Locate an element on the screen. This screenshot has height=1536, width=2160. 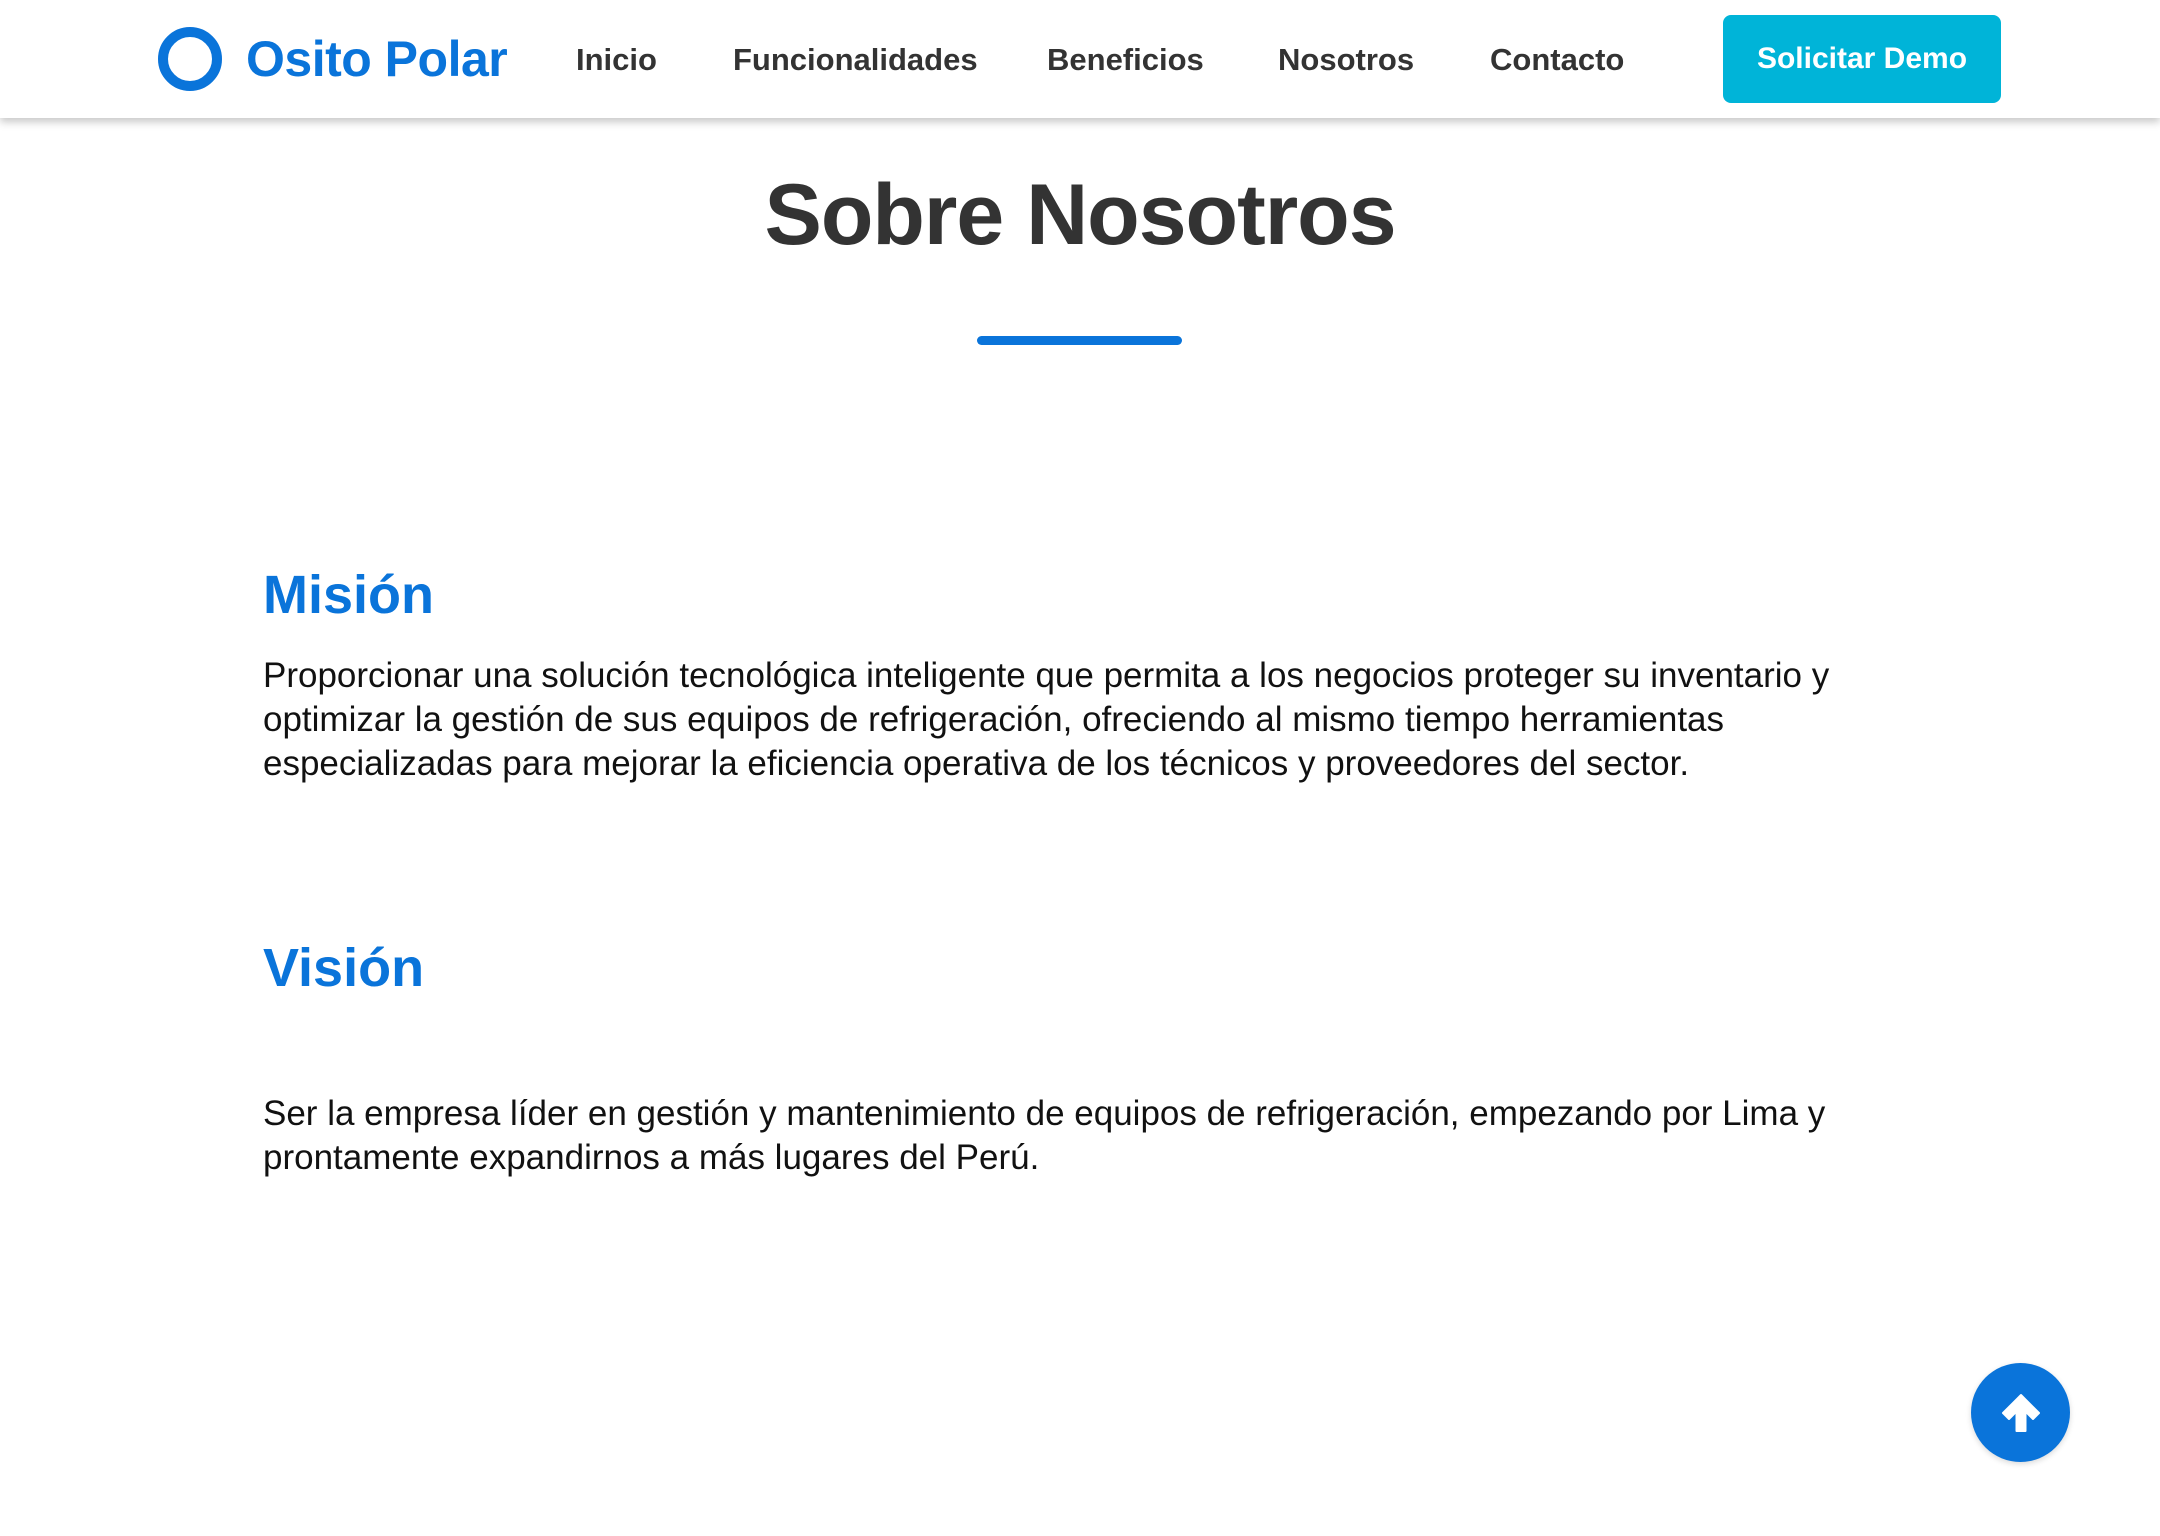
arrow-up-icon is located at coordinates (2020, 1412).